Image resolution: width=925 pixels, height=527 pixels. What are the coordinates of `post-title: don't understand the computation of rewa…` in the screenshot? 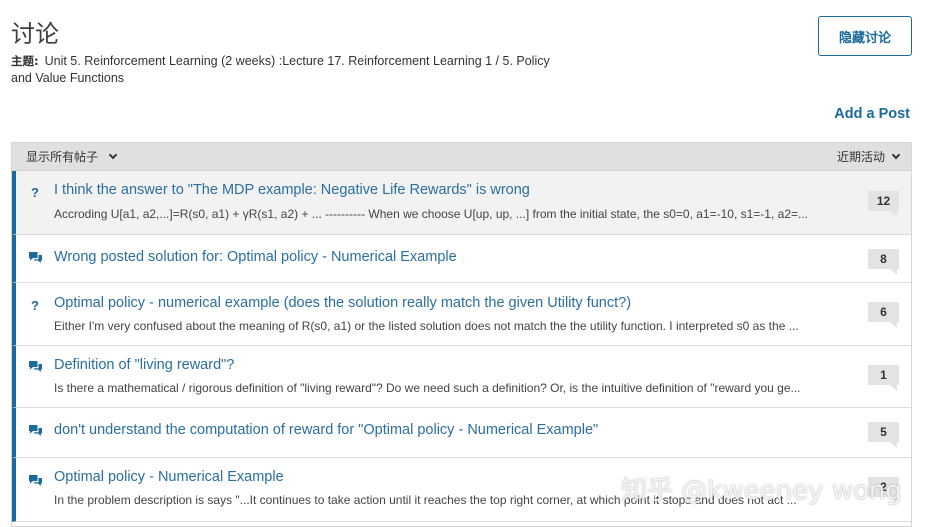 It's located at (326, 430).